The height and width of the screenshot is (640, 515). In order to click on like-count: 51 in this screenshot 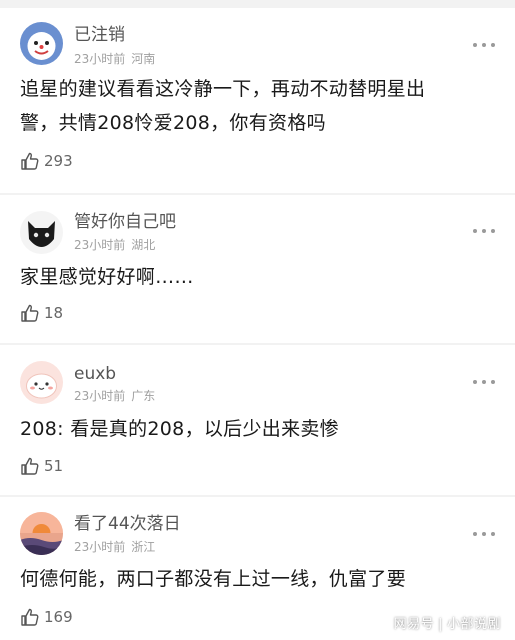, I will do `click(54, 466)`.